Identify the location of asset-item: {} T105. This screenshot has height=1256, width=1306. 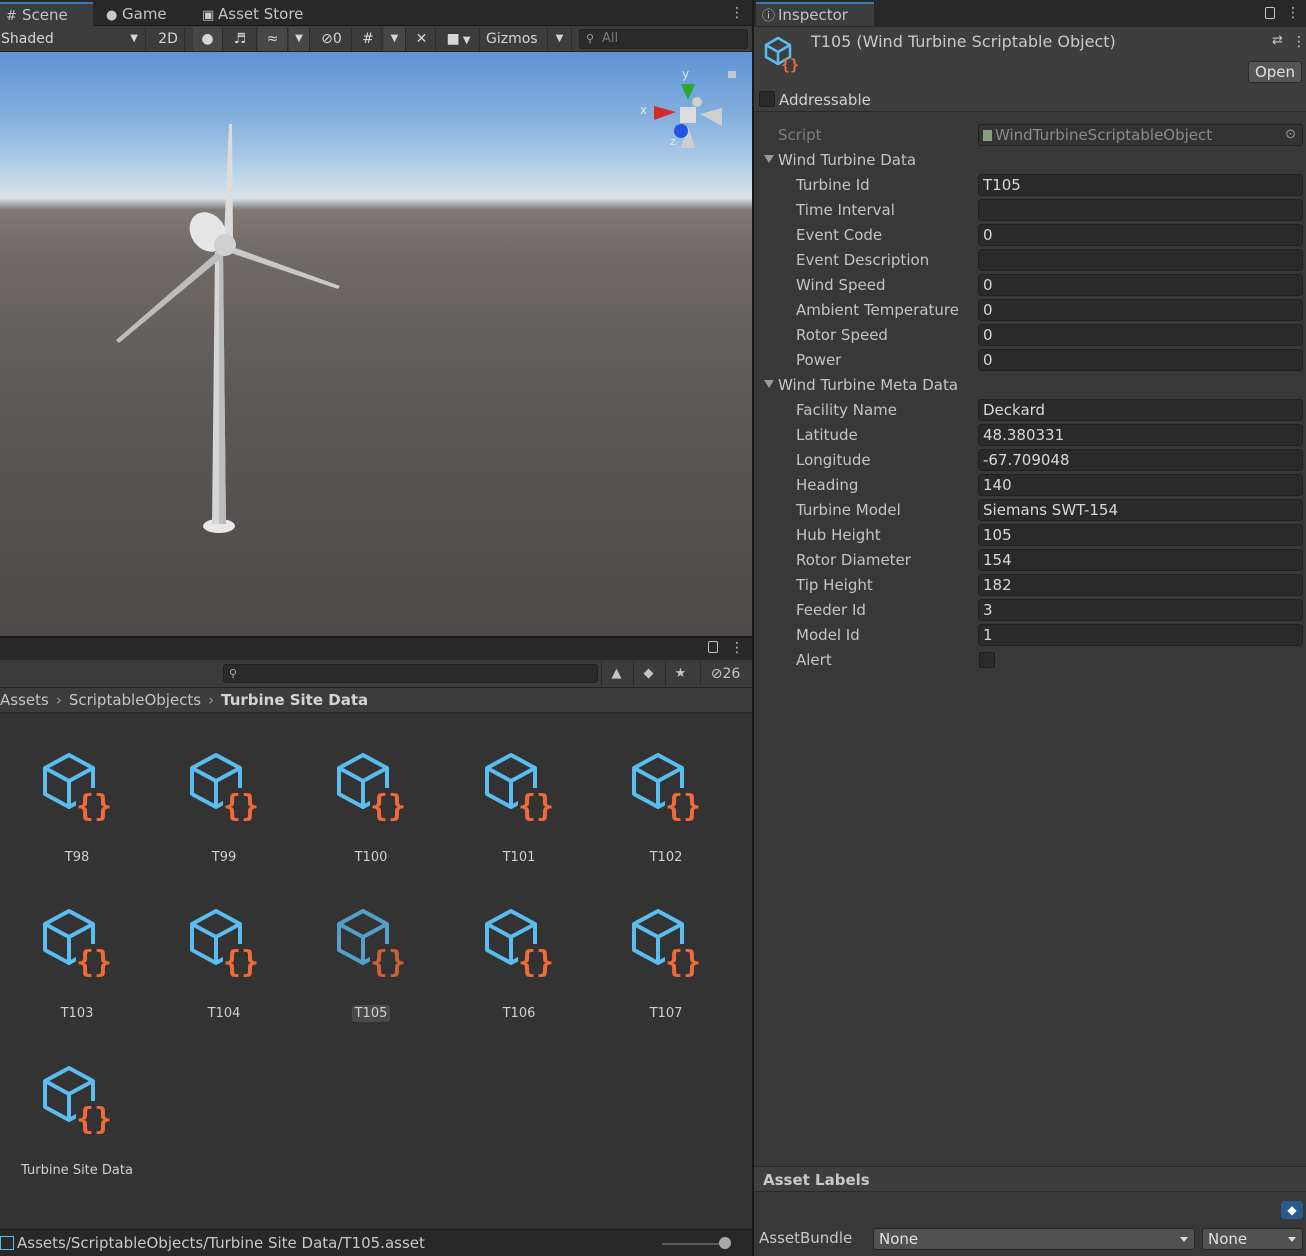
(371, 964).